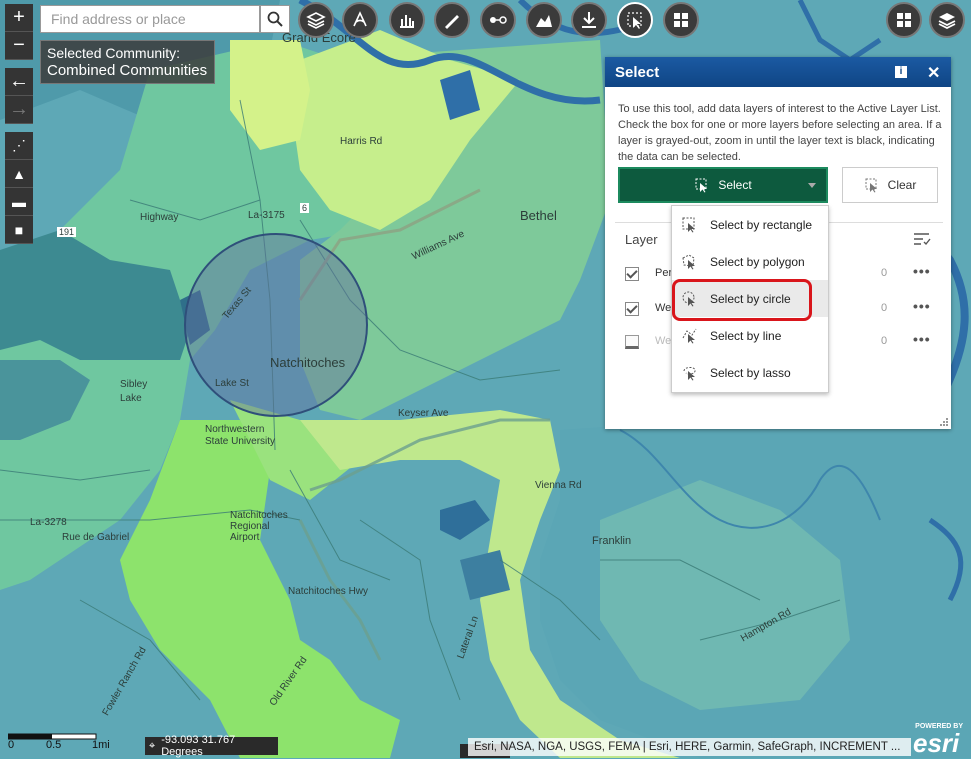 Image resolution: width=971 pixels, height=759 pixels. I want to click on zoom-in-button: +, so click(19, 18).